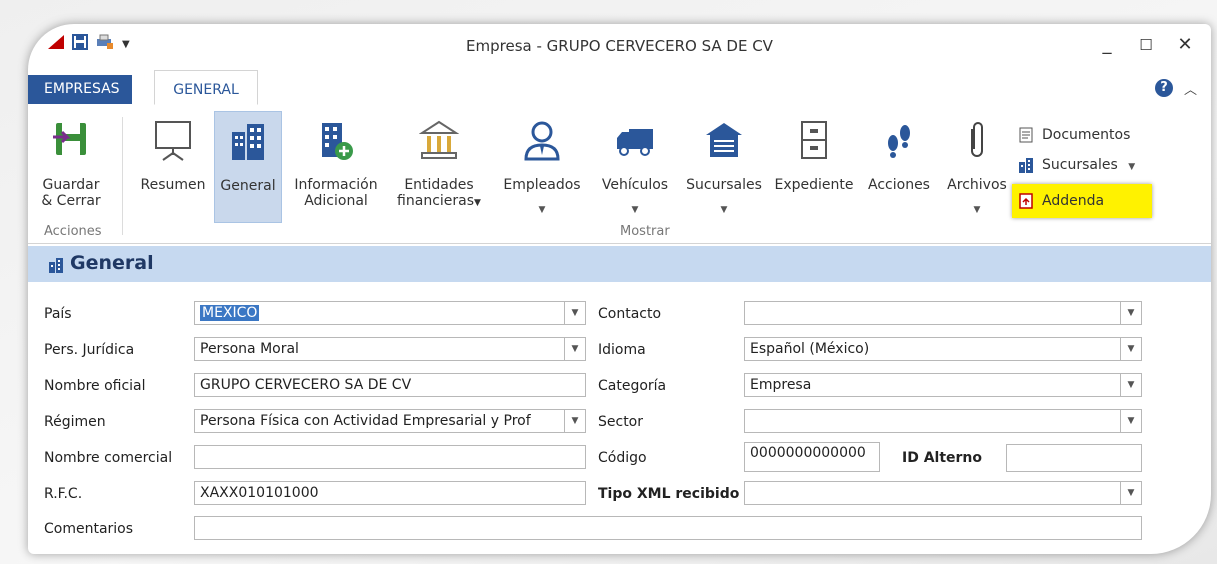  Describe the element at coordinates (71, 140) in the screenshot. I see `save-close-icon` at that location.